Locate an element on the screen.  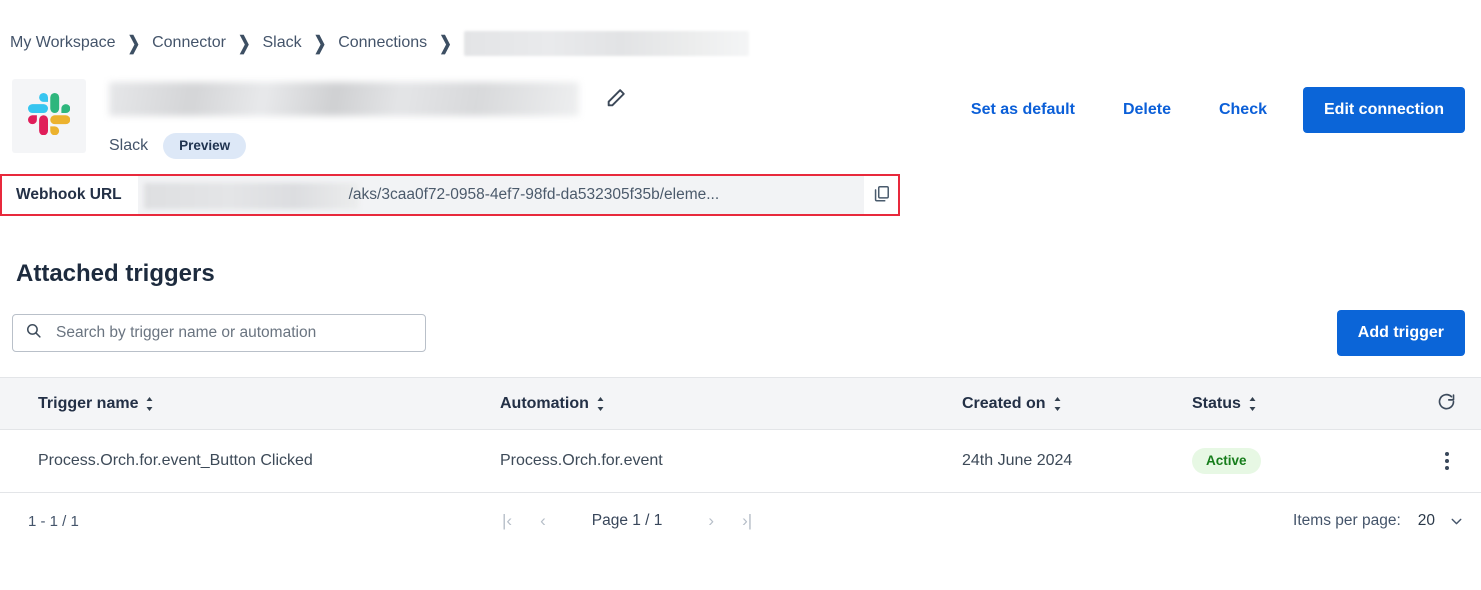
add-trigger-button: Add trigger is located at coordinates (1400, 333).